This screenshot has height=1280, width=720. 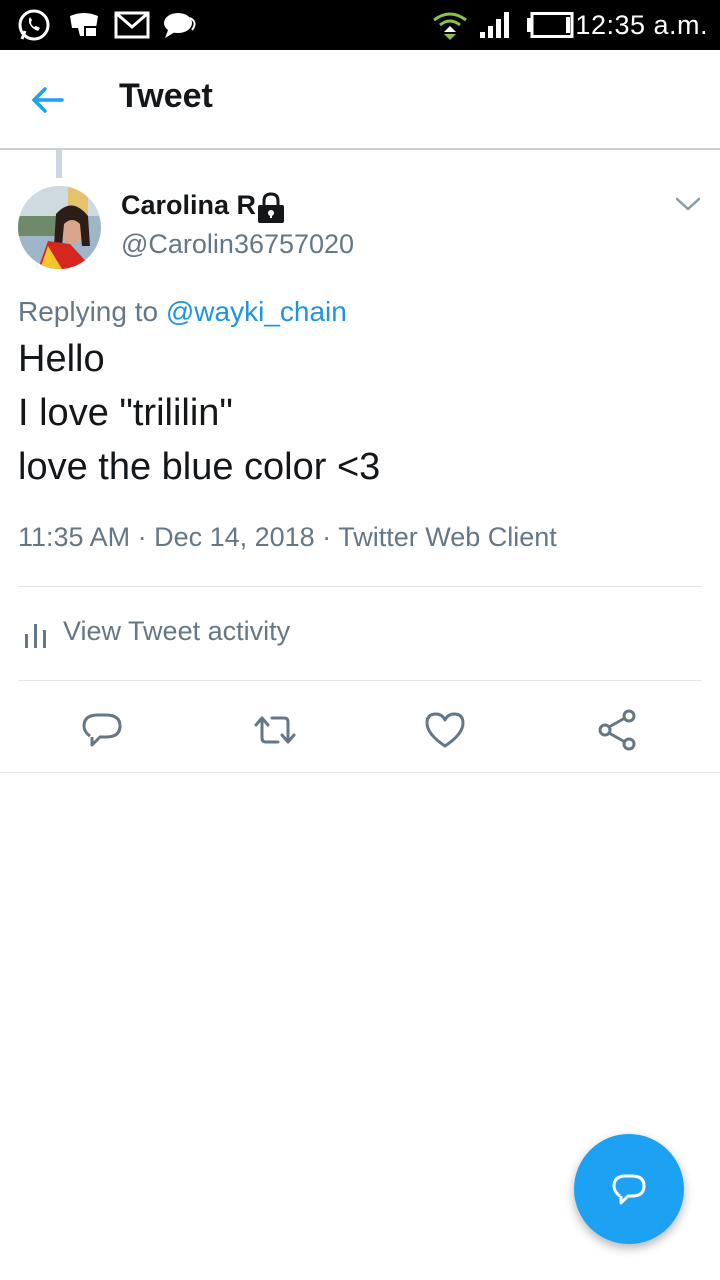 I want to click on tweet-line: Hello, so click(x=61, y=359).